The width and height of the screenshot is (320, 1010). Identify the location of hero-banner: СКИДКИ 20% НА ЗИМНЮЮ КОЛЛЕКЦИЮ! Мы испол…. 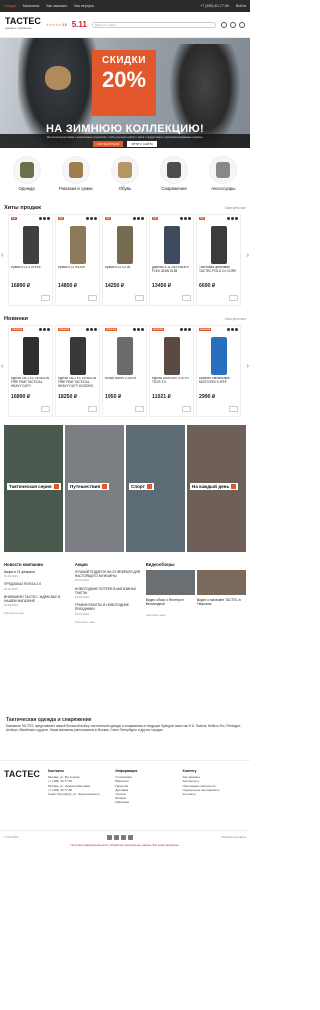
(125, 93).